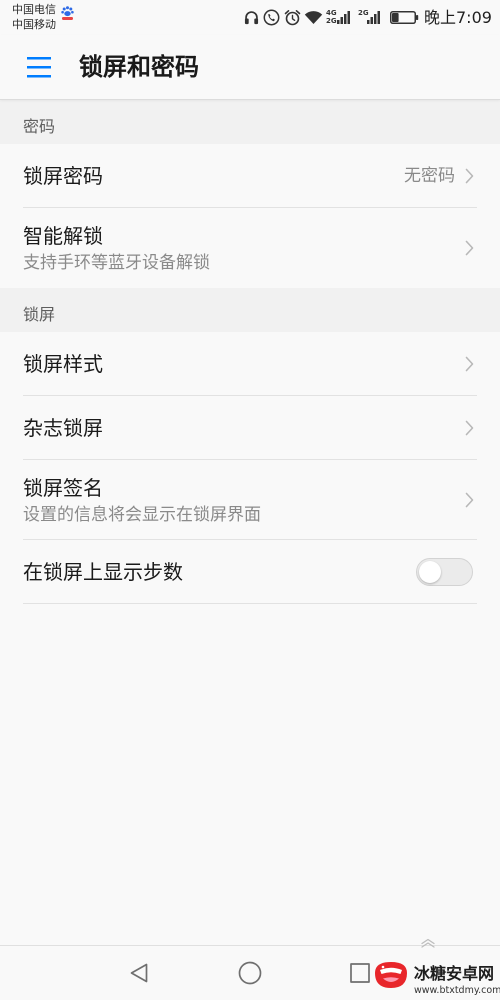 Image resolution: width=500 pixels, height=1000 pixels. Describe the element at coordinates (457, 990) in the screenshot. I see `watermark-url: www.btxtdmy.com` at that location.